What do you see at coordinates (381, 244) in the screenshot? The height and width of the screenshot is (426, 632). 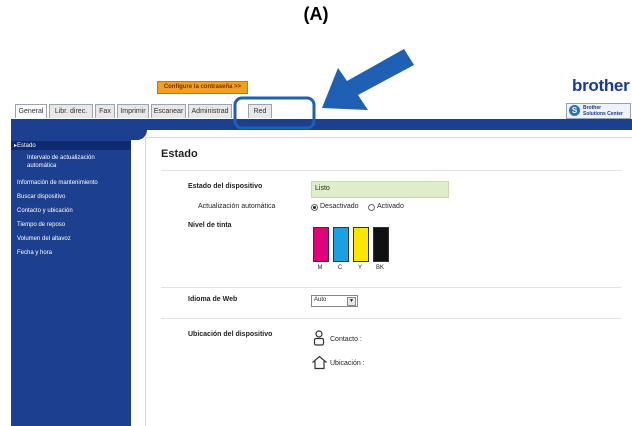 I see `ink-bar-black` at bounding box center [381, 244].